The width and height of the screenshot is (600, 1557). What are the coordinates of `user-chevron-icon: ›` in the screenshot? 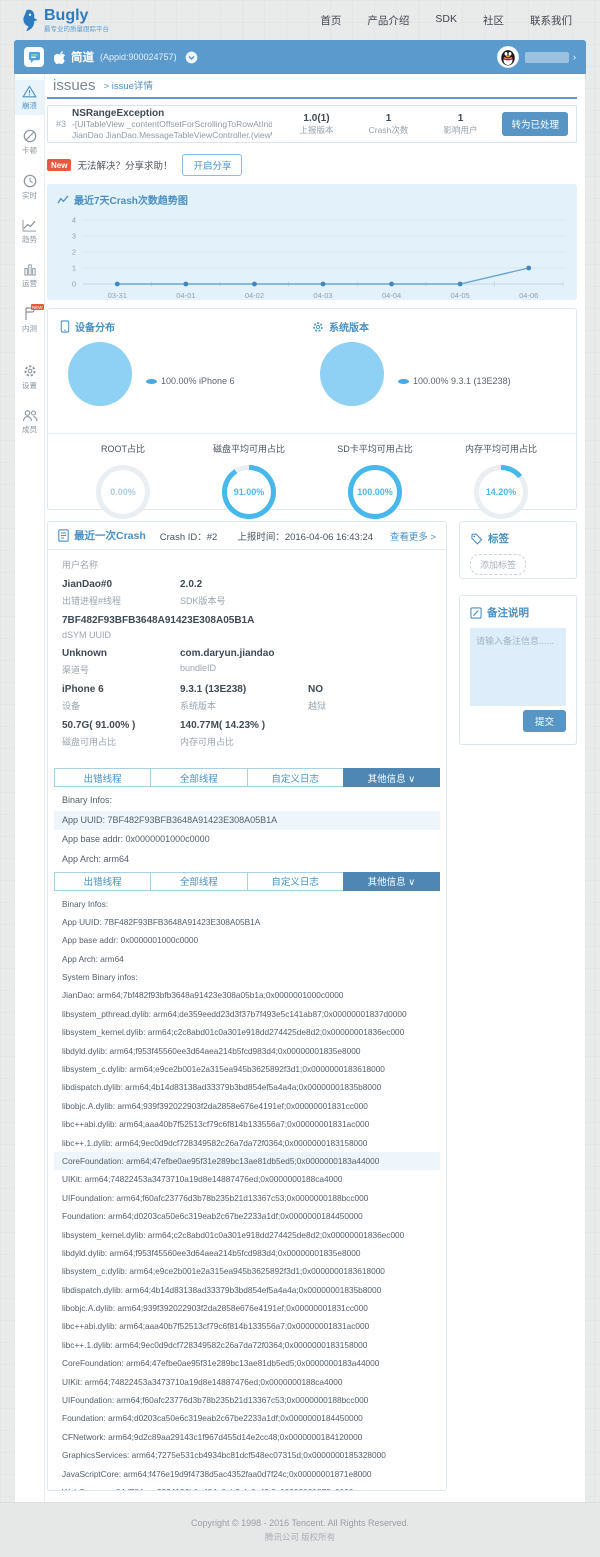 It's located at (574, 57).